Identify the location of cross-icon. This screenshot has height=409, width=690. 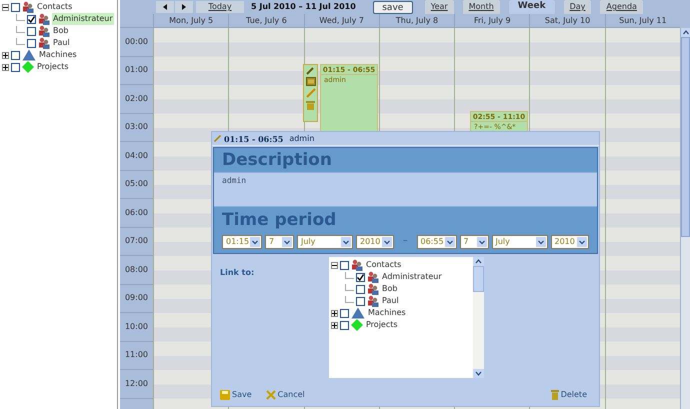
(271, 395).